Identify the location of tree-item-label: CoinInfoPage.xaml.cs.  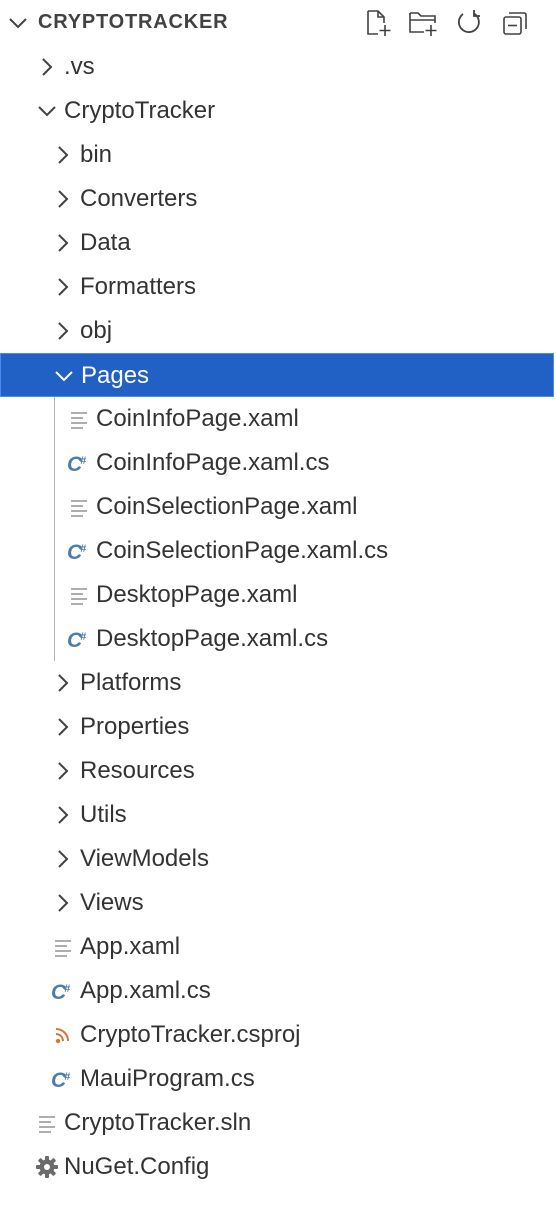
(213, 462).